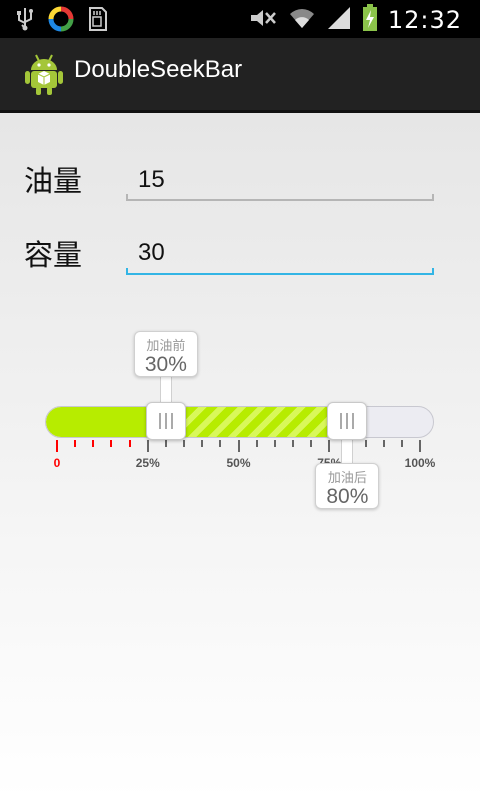  Describe the element at coordinates (53, 255) in the screenshot. I see `capacity-label: 容量` at that location.